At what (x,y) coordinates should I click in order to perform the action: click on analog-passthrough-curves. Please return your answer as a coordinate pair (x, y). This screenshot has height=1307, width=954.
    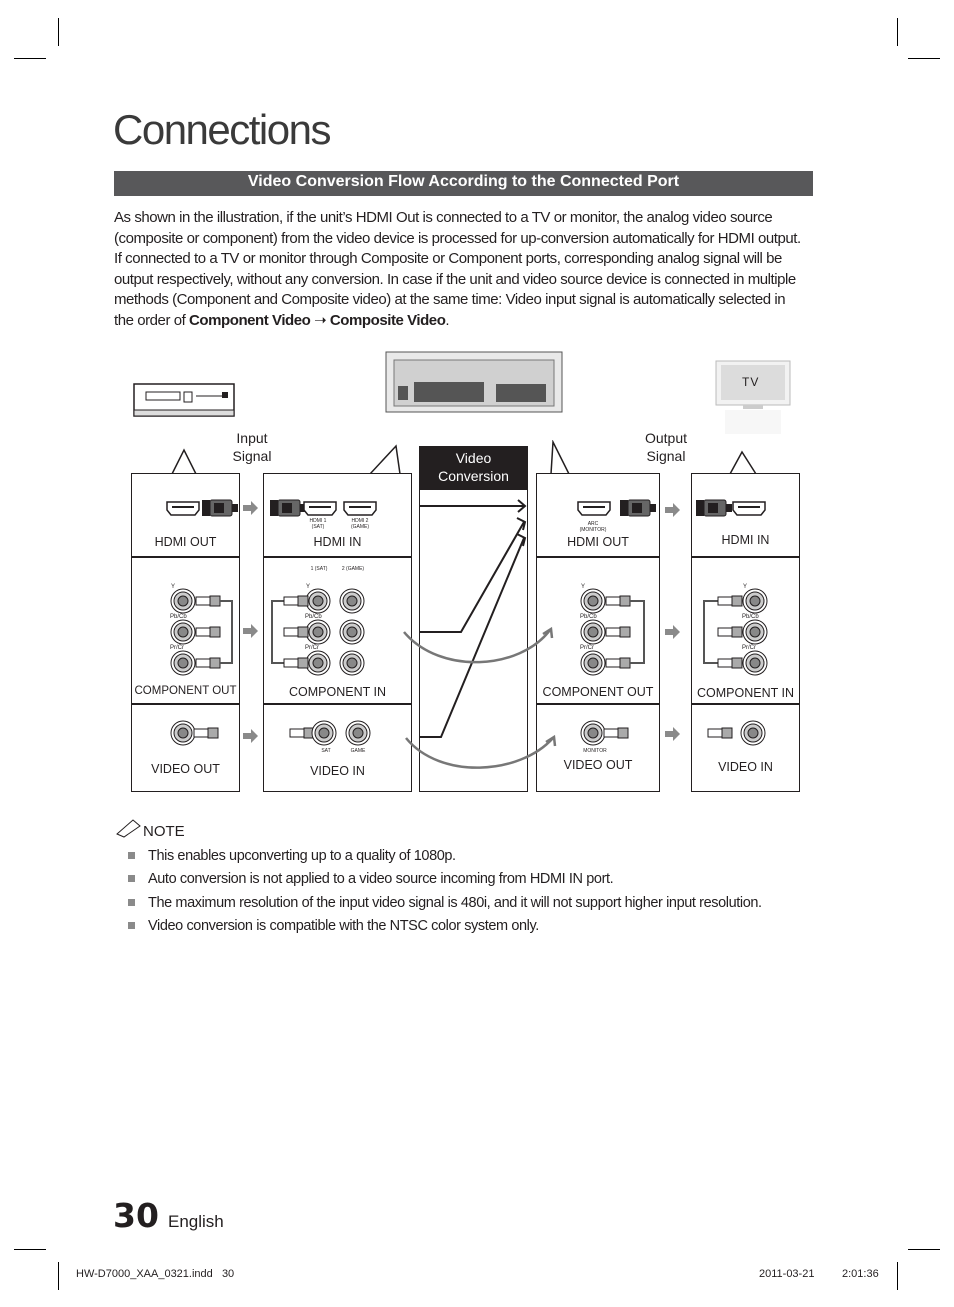
    Looking at the image, I should click on (480, 697).